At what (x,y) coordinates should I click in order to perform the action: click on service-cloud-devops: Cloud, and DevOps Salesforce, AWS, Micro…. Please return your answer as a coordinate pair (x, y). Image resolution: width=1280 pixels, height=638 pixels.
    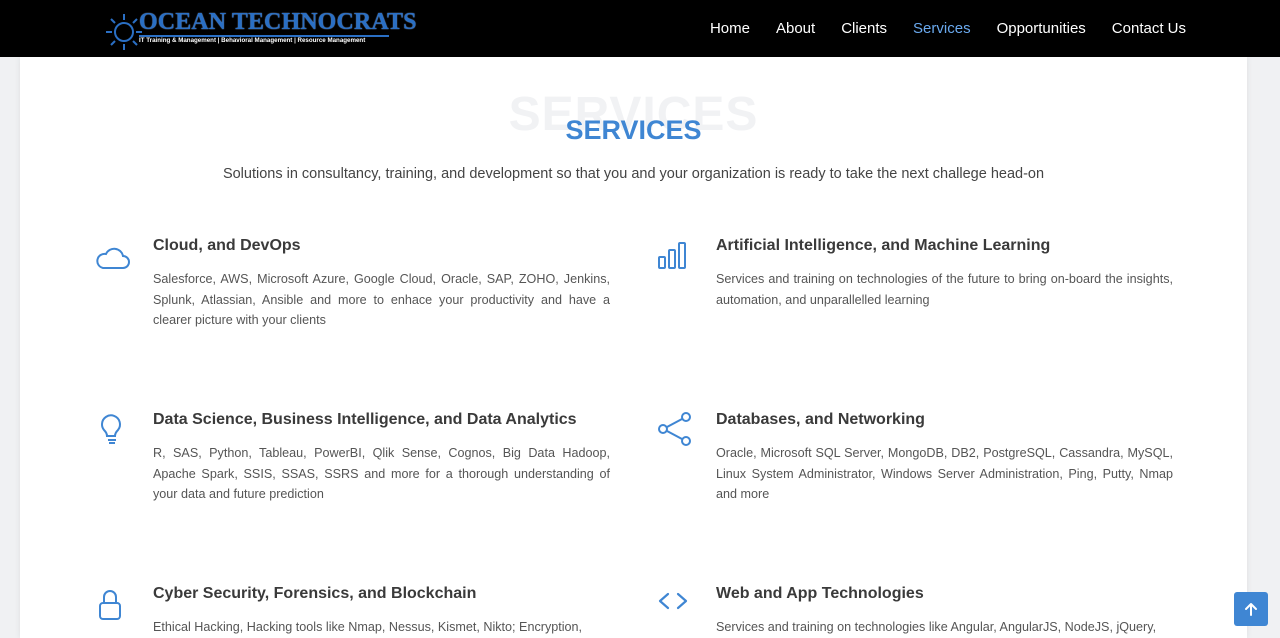
    Looking at the image, I should click on (353, 282).